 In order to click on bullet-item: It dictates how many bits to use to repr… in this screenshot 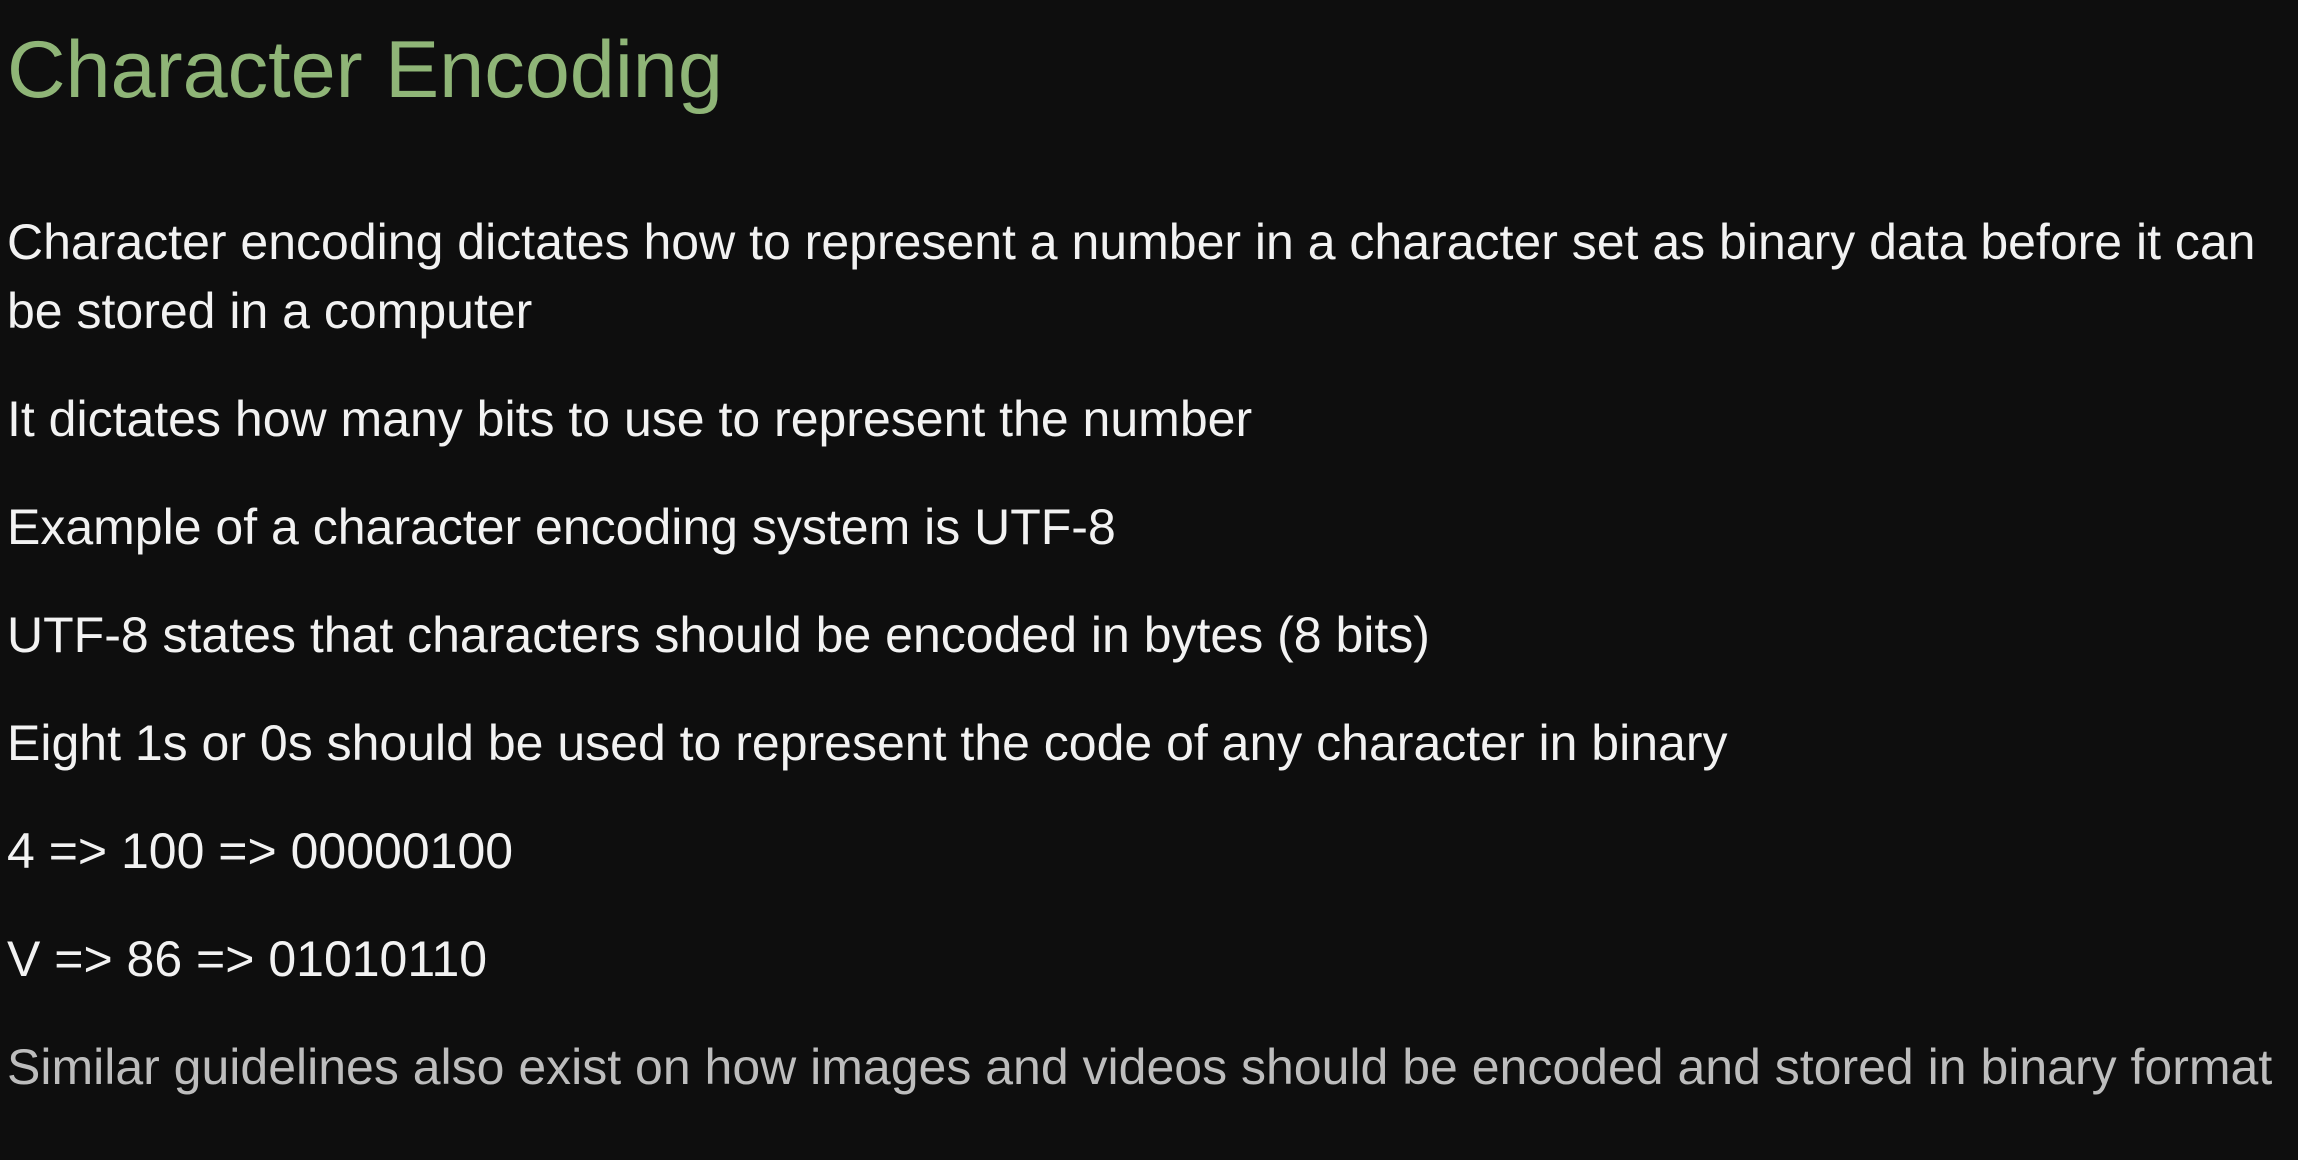, I will do `click(630, 419)`.